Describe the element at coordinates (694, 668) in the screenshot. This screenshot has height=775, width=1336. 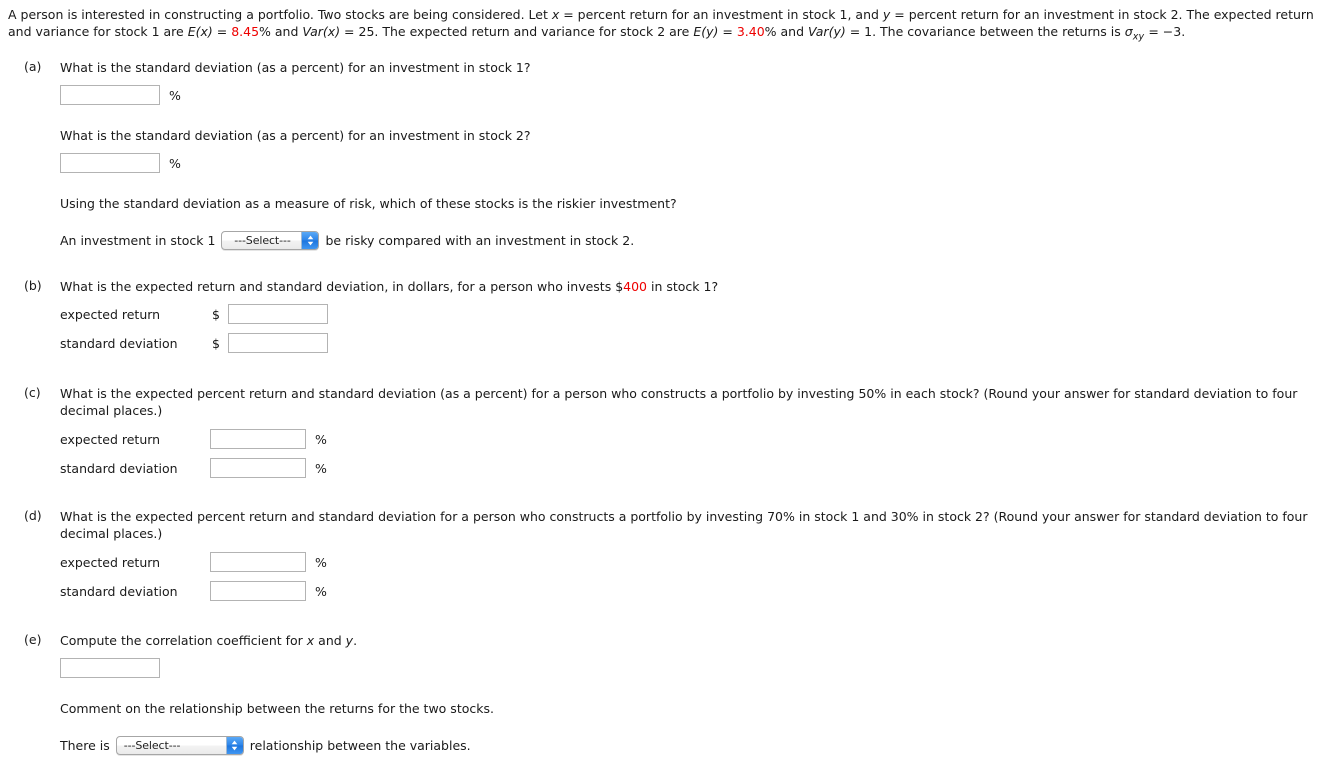
I see `part-e-answer-row` at that location.